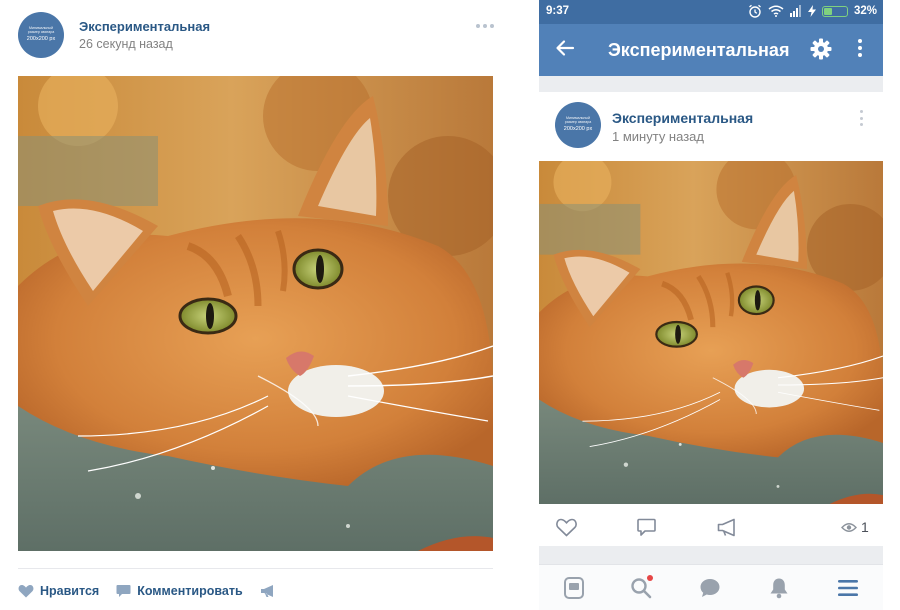  I want to click on tab-search, so click(641, 588).